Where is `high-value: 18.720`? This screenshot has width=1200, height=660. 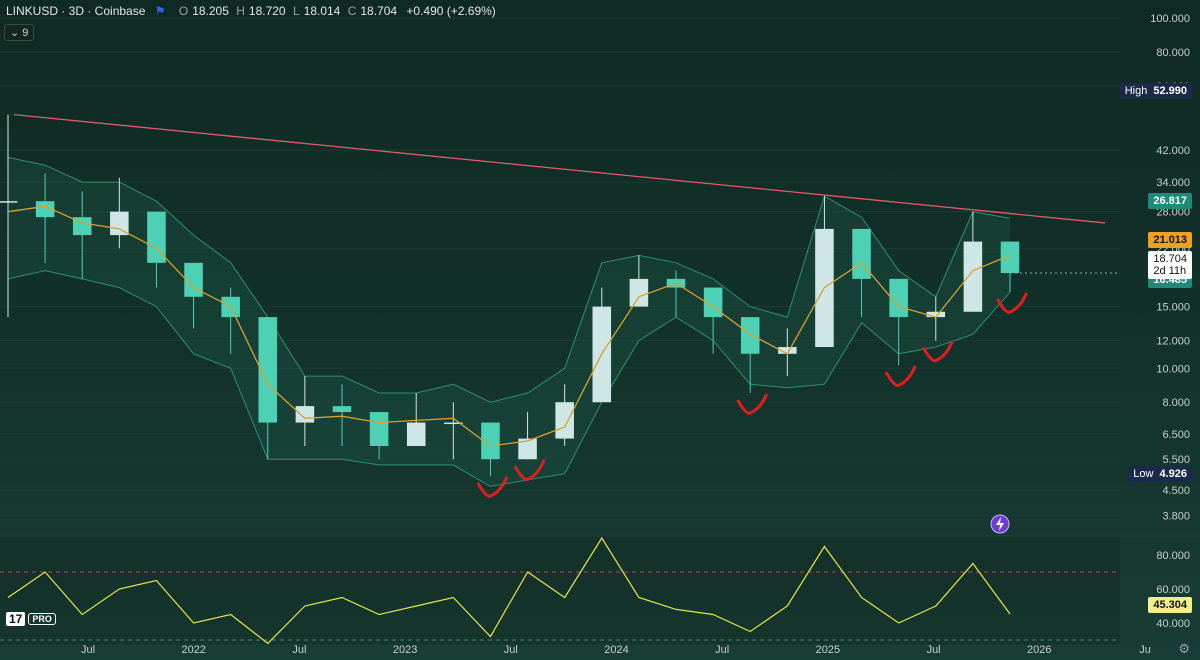 high-value: 18.720 is located at coordinates (267, 11).